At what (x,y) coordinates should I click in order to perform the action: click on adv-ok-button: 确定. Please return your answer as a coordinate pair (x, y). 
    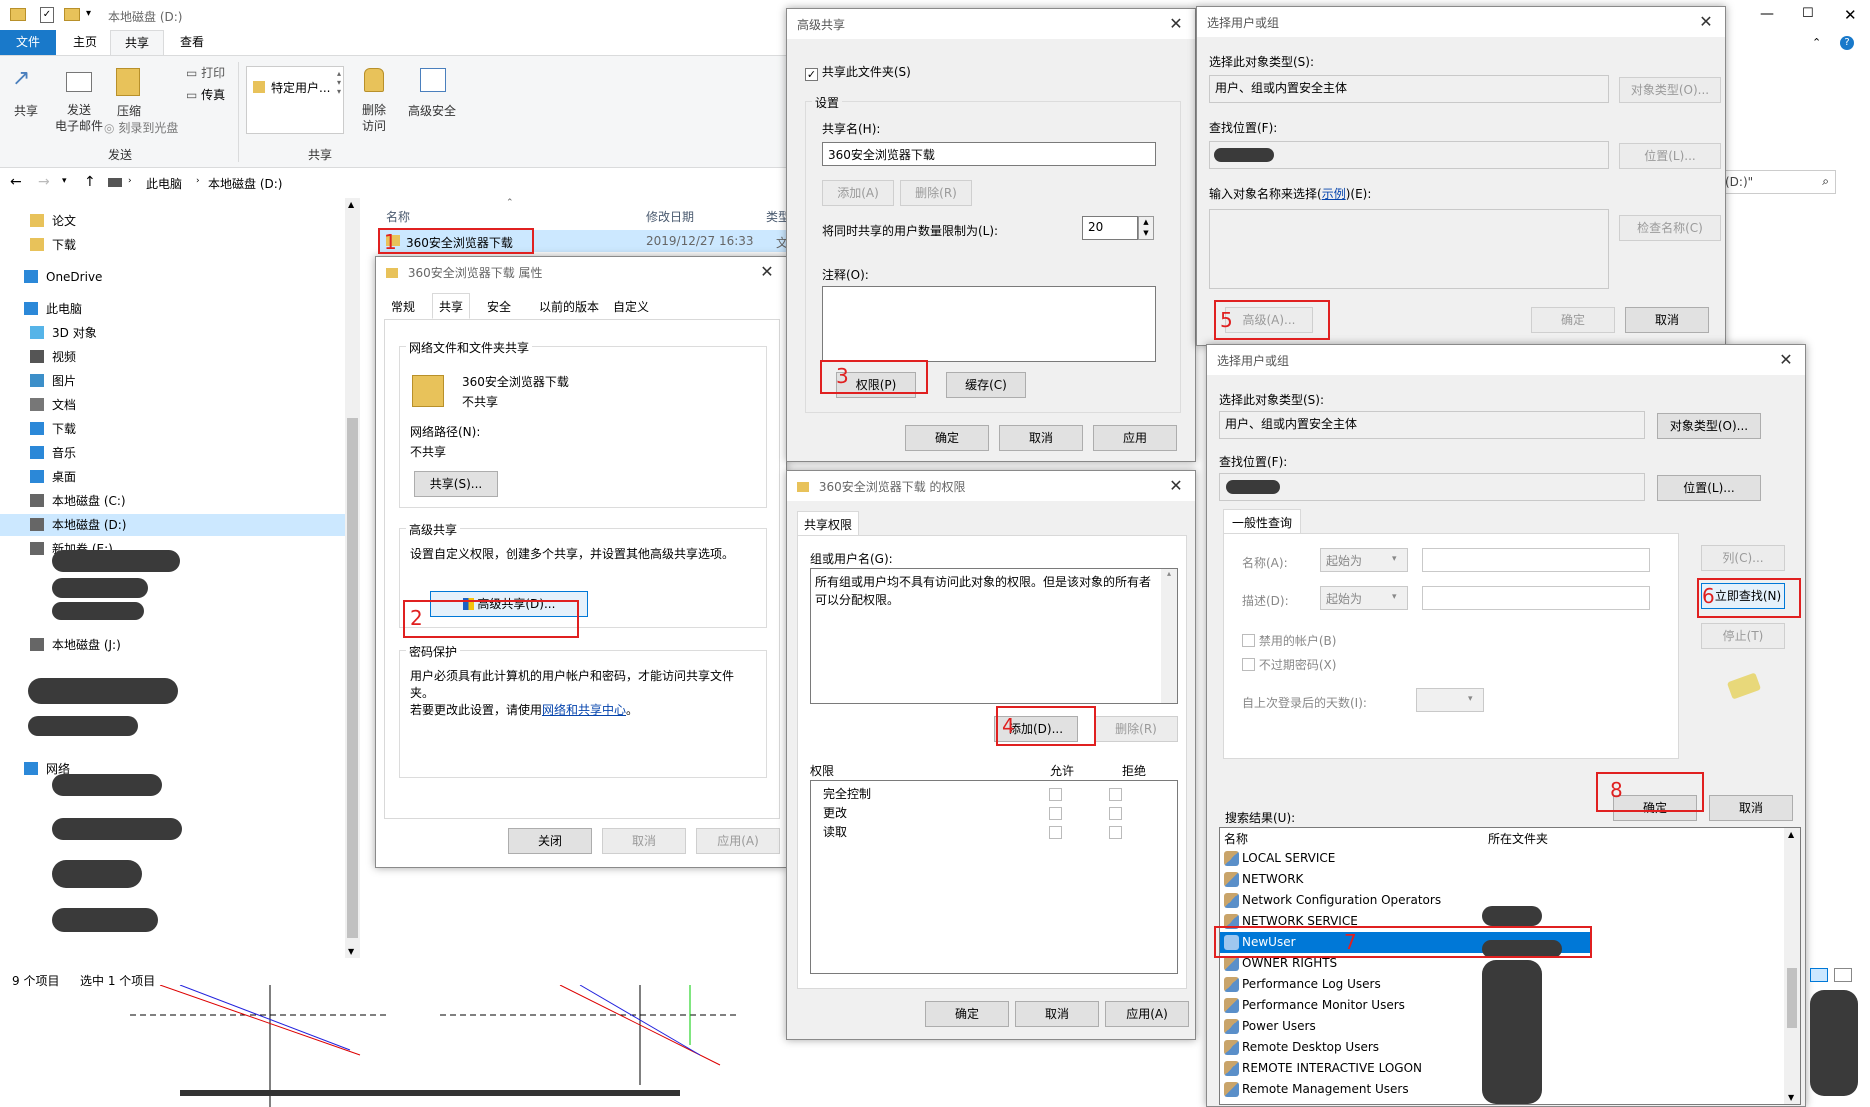
    Looking at the image, I should click on (947, 438).